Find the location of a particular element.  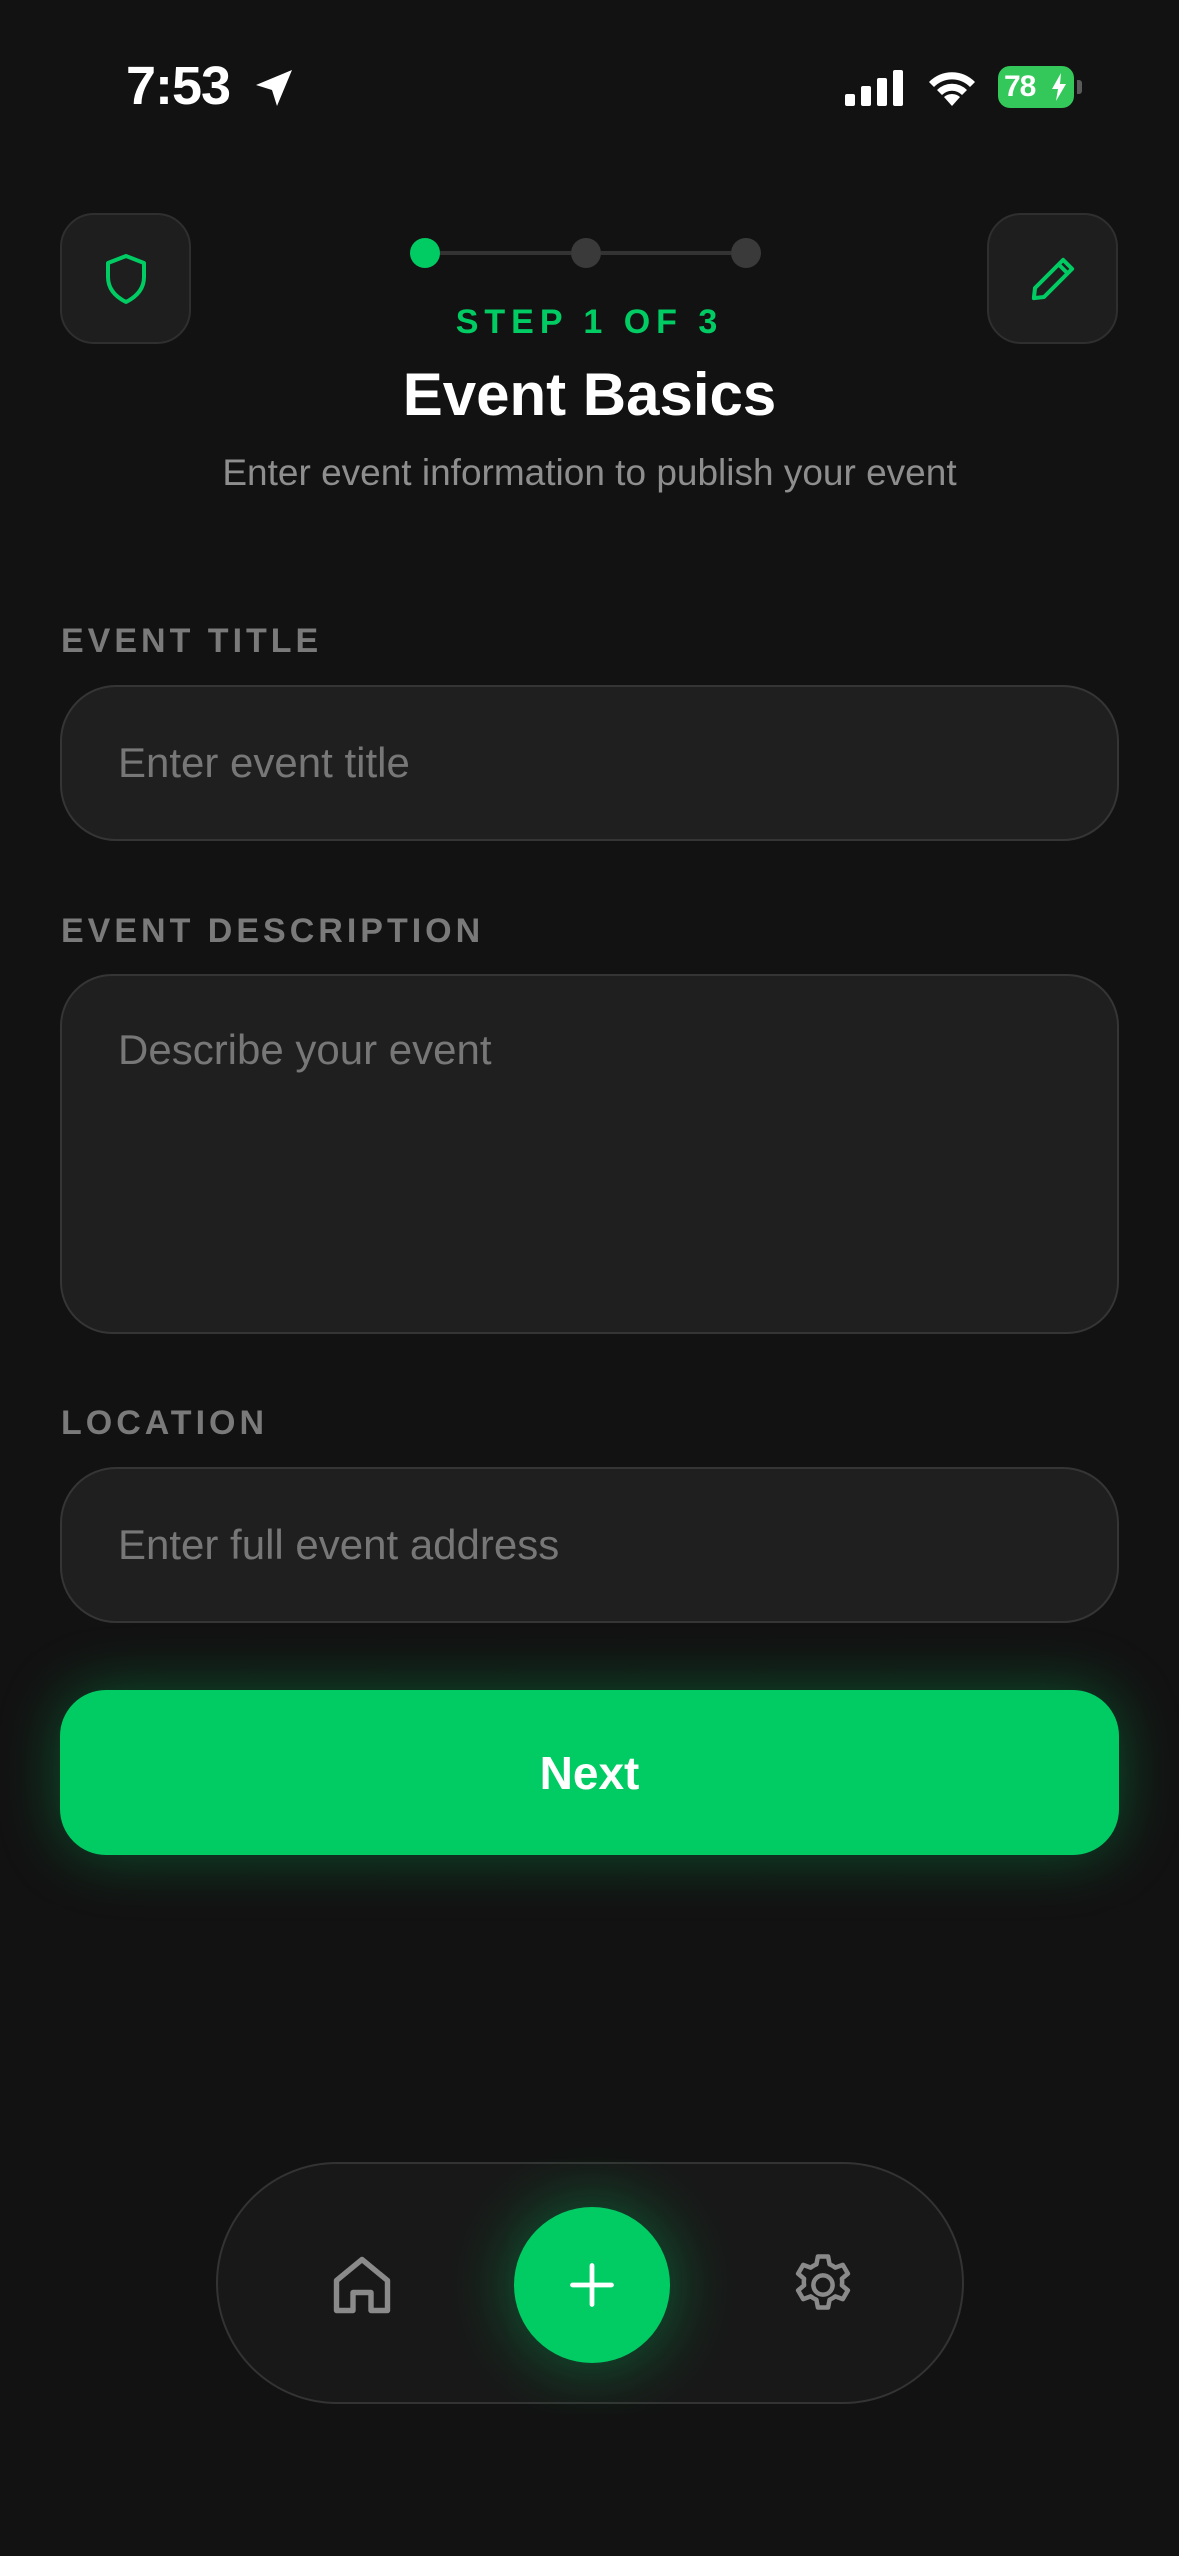

pencil-icon is located at coordinates (1052, 278).